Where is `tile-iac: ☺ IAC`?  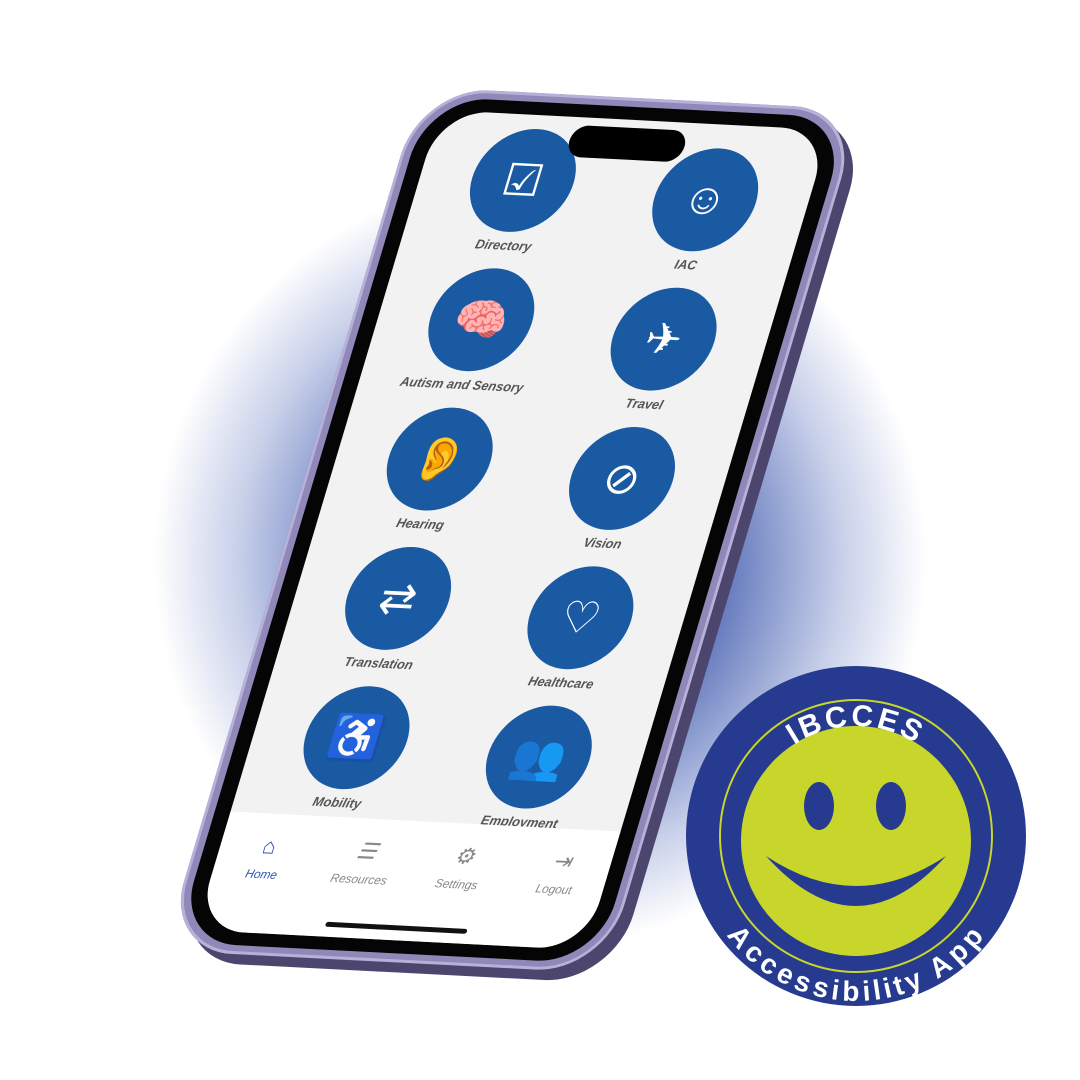
tile-iac: ☺ IAC is located at coordinates (702, 210).